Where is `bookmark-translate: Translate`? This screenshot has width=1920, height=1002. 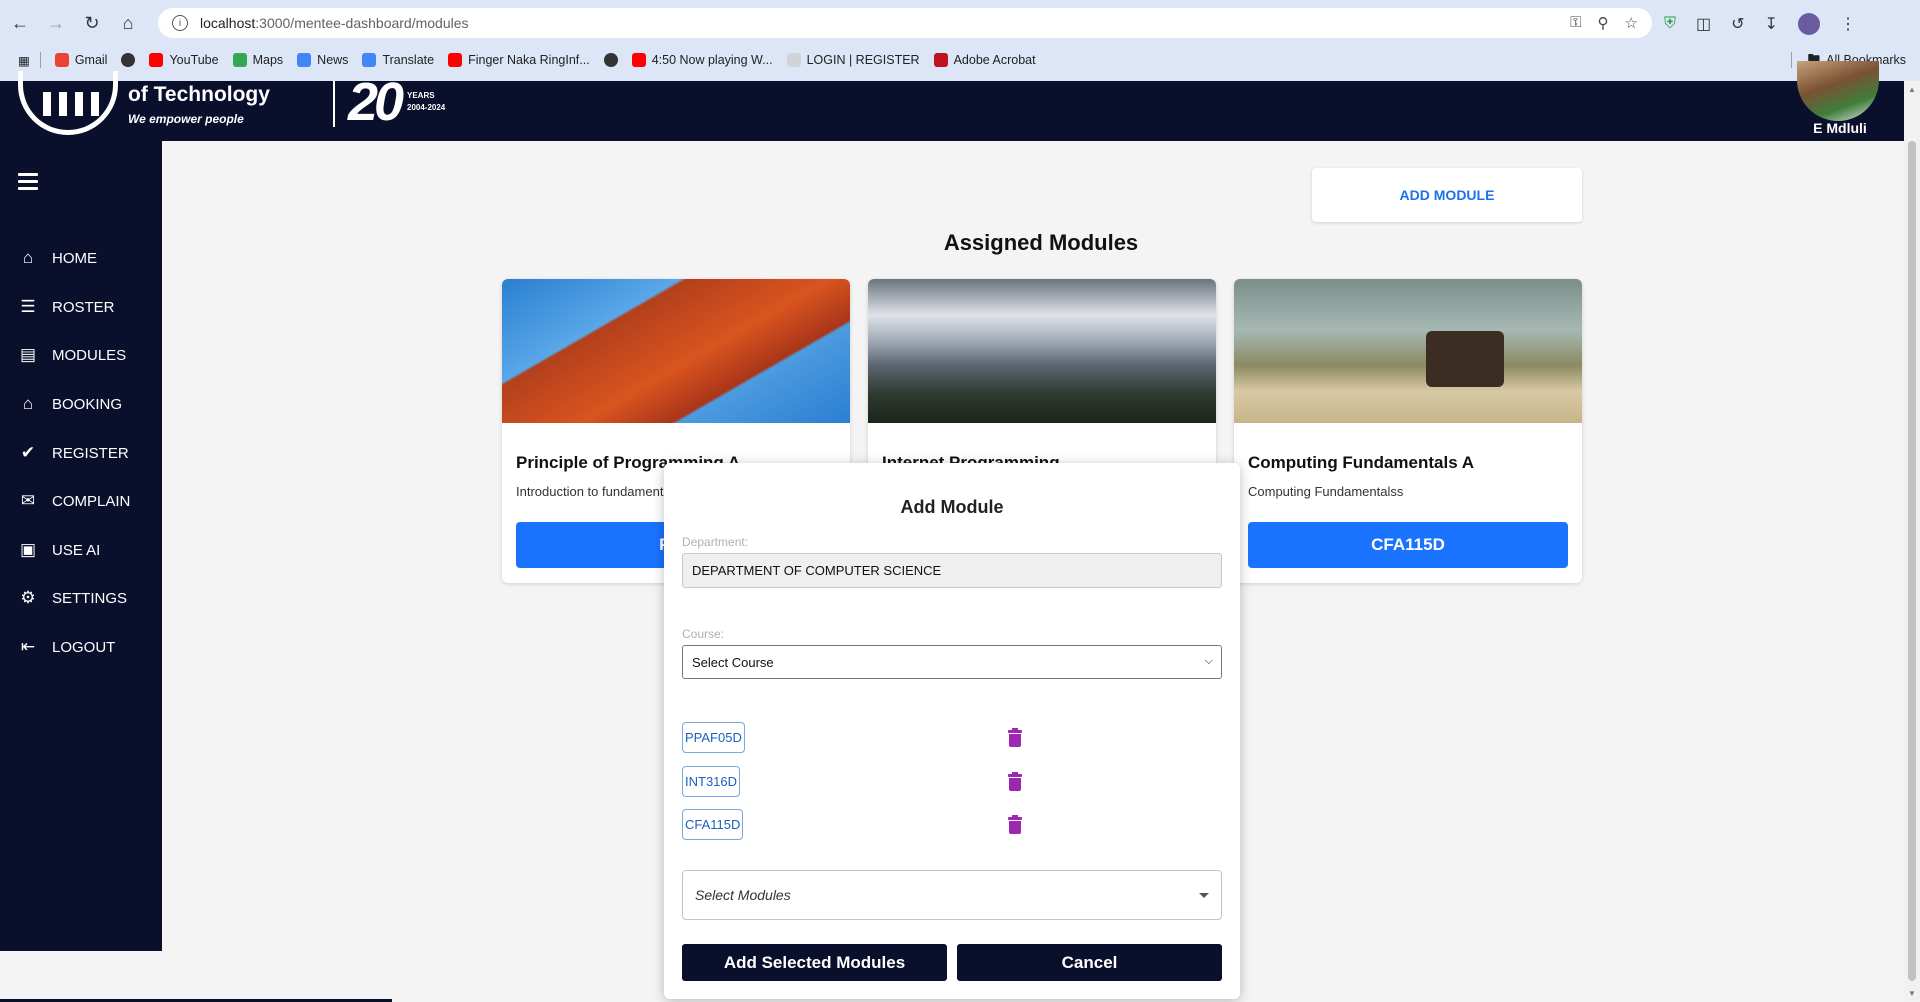
bookmark-translate: Translate is located at coordinates (398, 60).